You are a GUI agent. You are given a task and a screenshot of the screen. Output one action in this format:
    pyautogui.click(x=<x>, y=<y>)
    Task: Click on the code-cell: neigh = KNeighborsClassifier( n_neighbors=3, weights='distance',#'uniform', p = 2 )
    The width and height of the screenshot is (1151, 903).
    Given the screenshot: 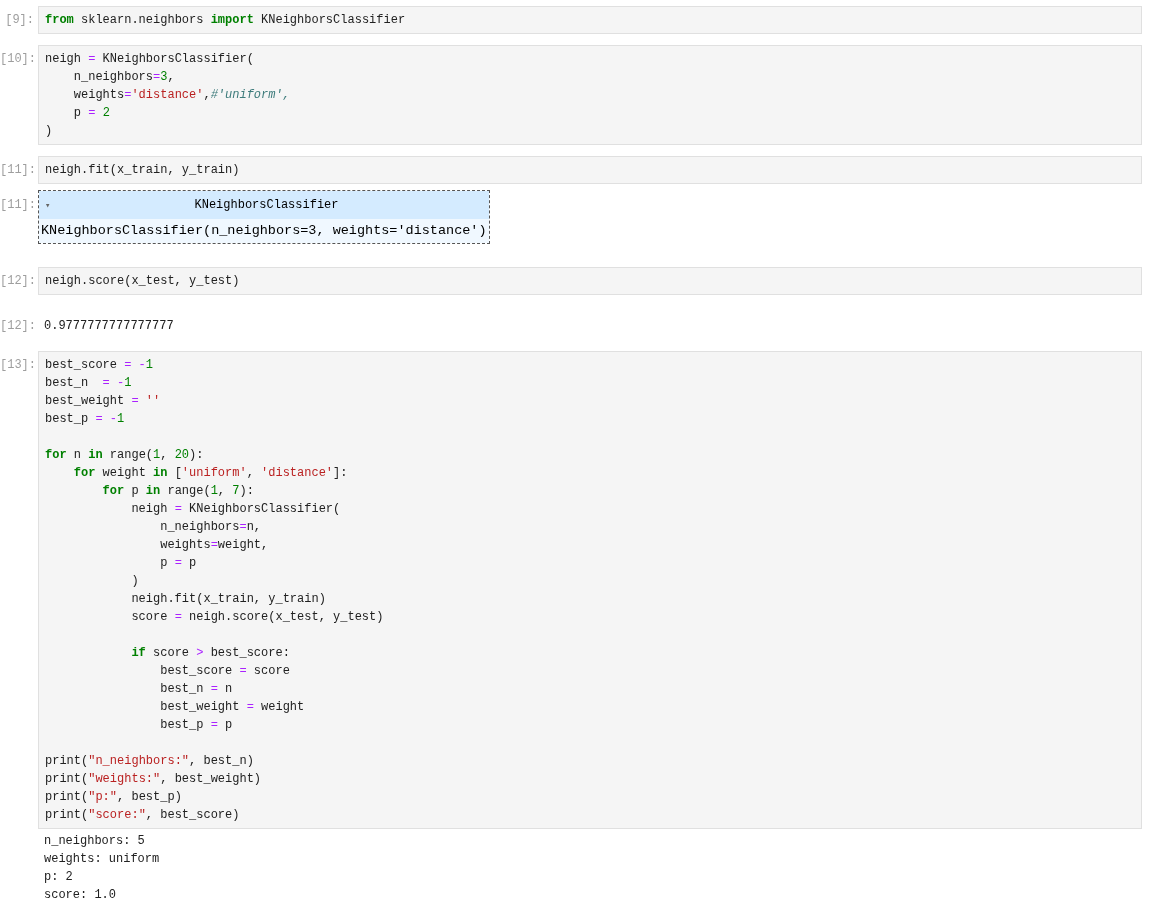 What is the action you would take?
    pyautogui.click(x=590, y=95)
    